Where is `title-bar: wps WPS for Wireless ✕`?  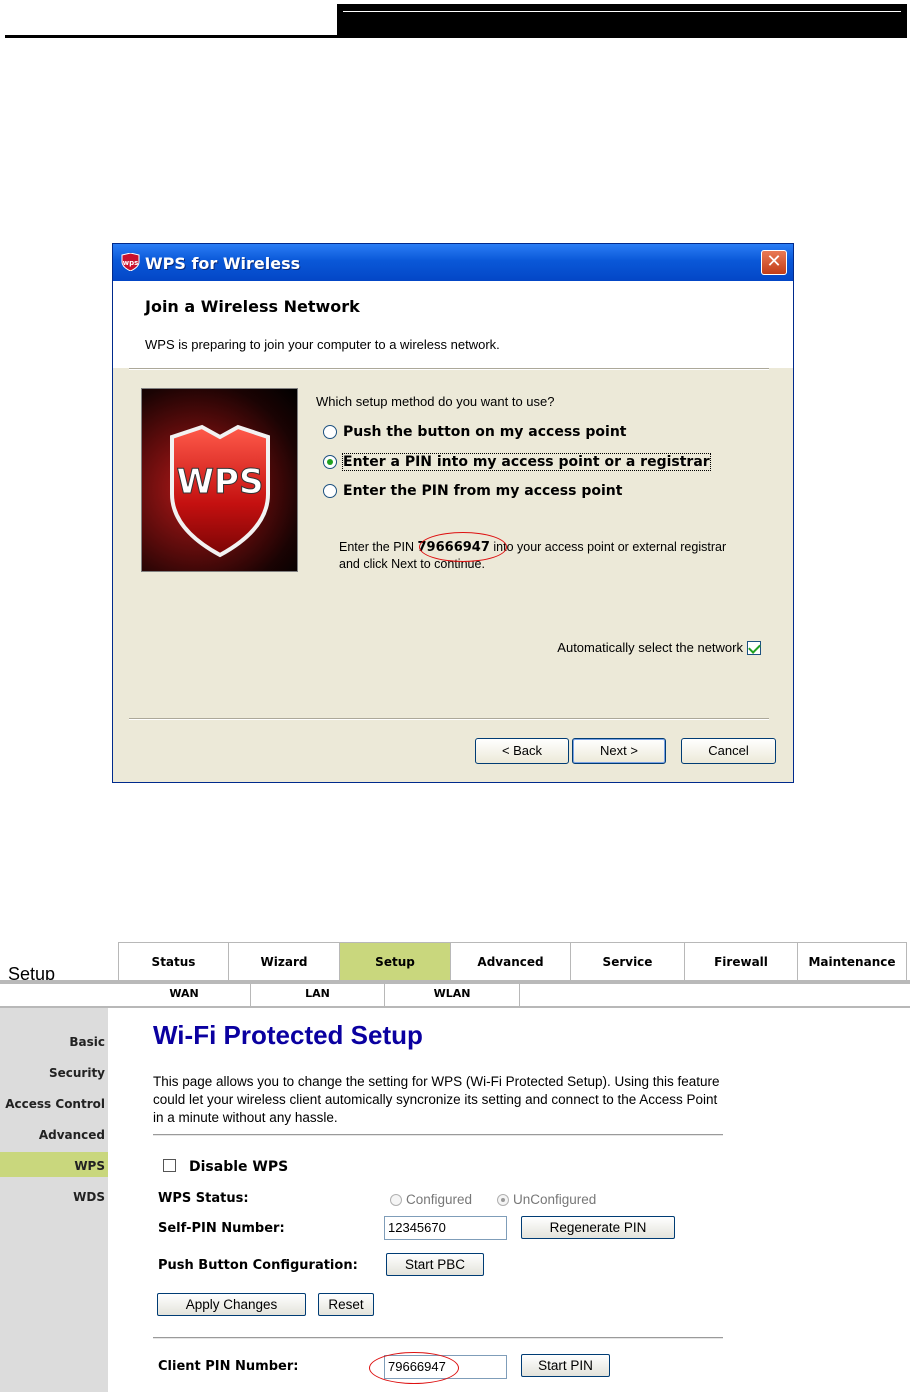 title-bar: wps WPS for Wireless ✕ is located at coordinates (453, 262).